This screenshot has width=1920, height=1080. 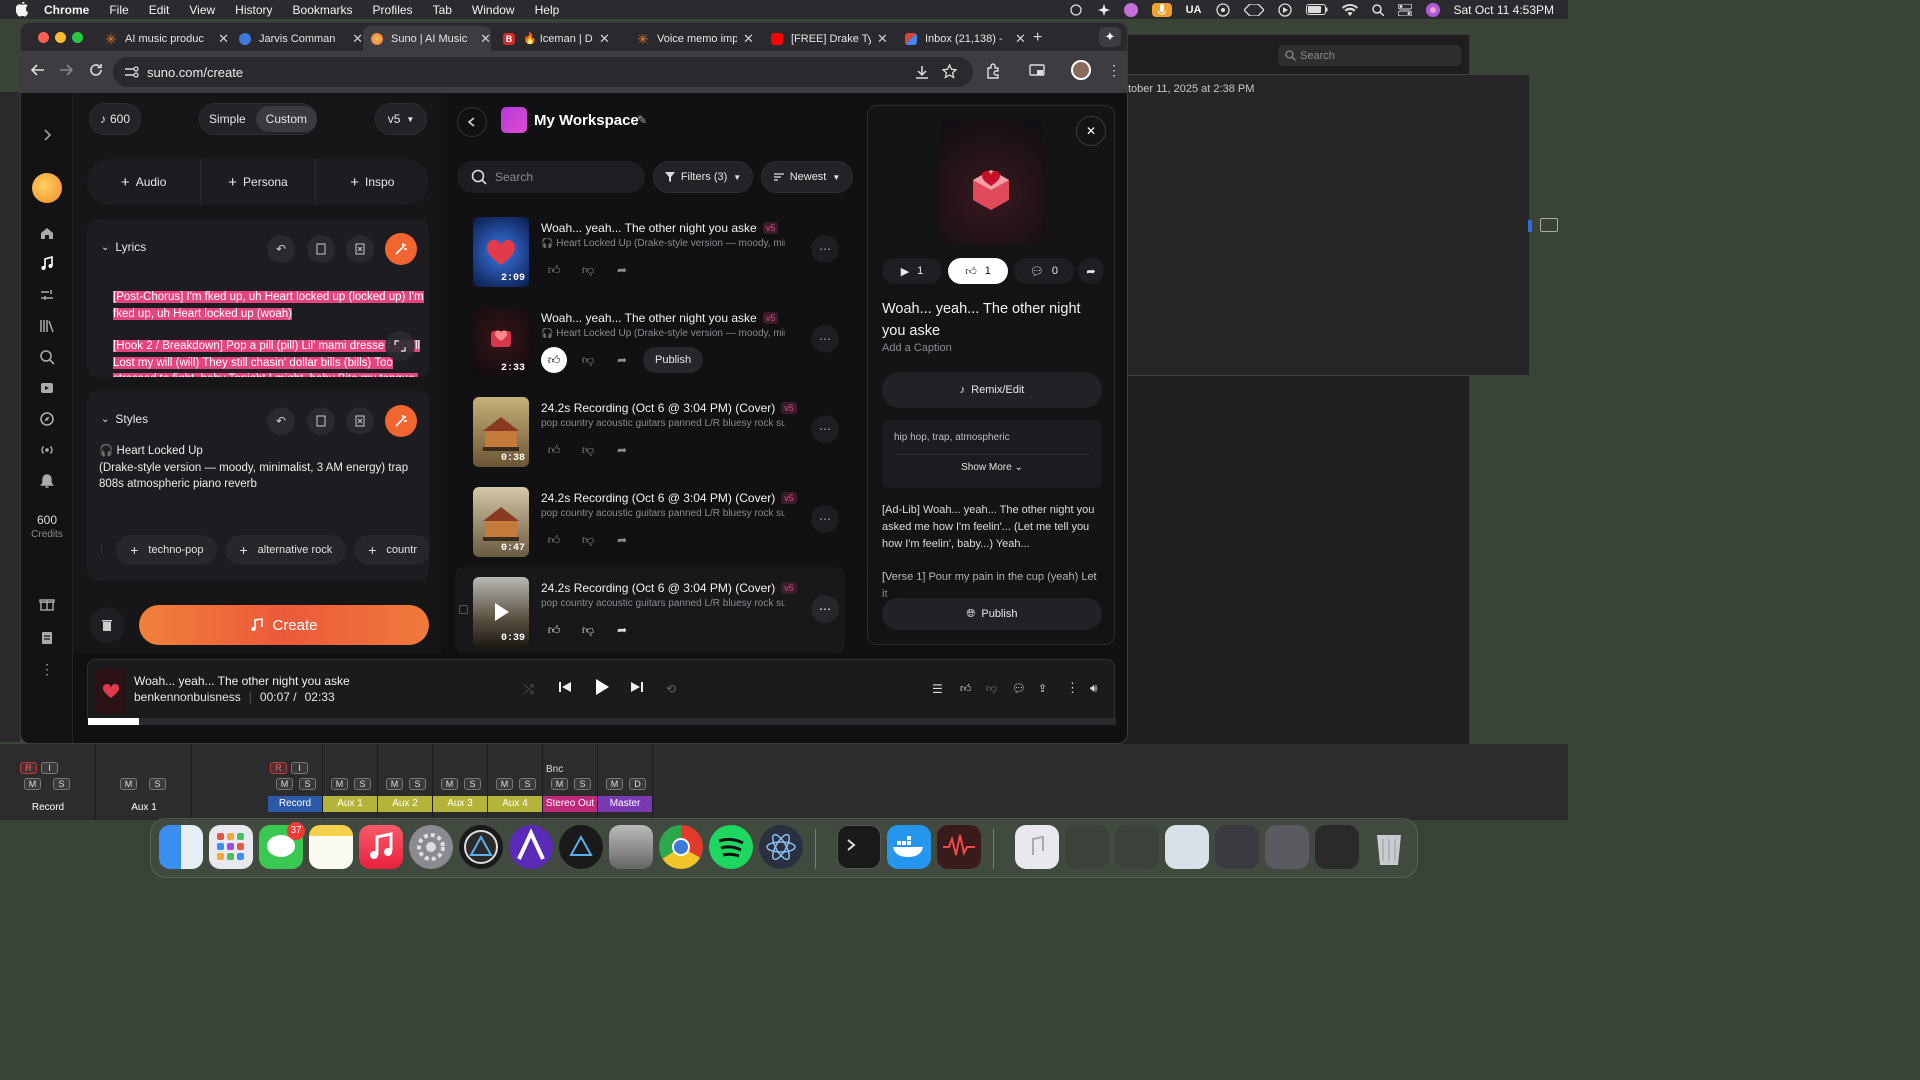 I want to click on song-thumbnail: 0:47, so click(x=501, y=522).